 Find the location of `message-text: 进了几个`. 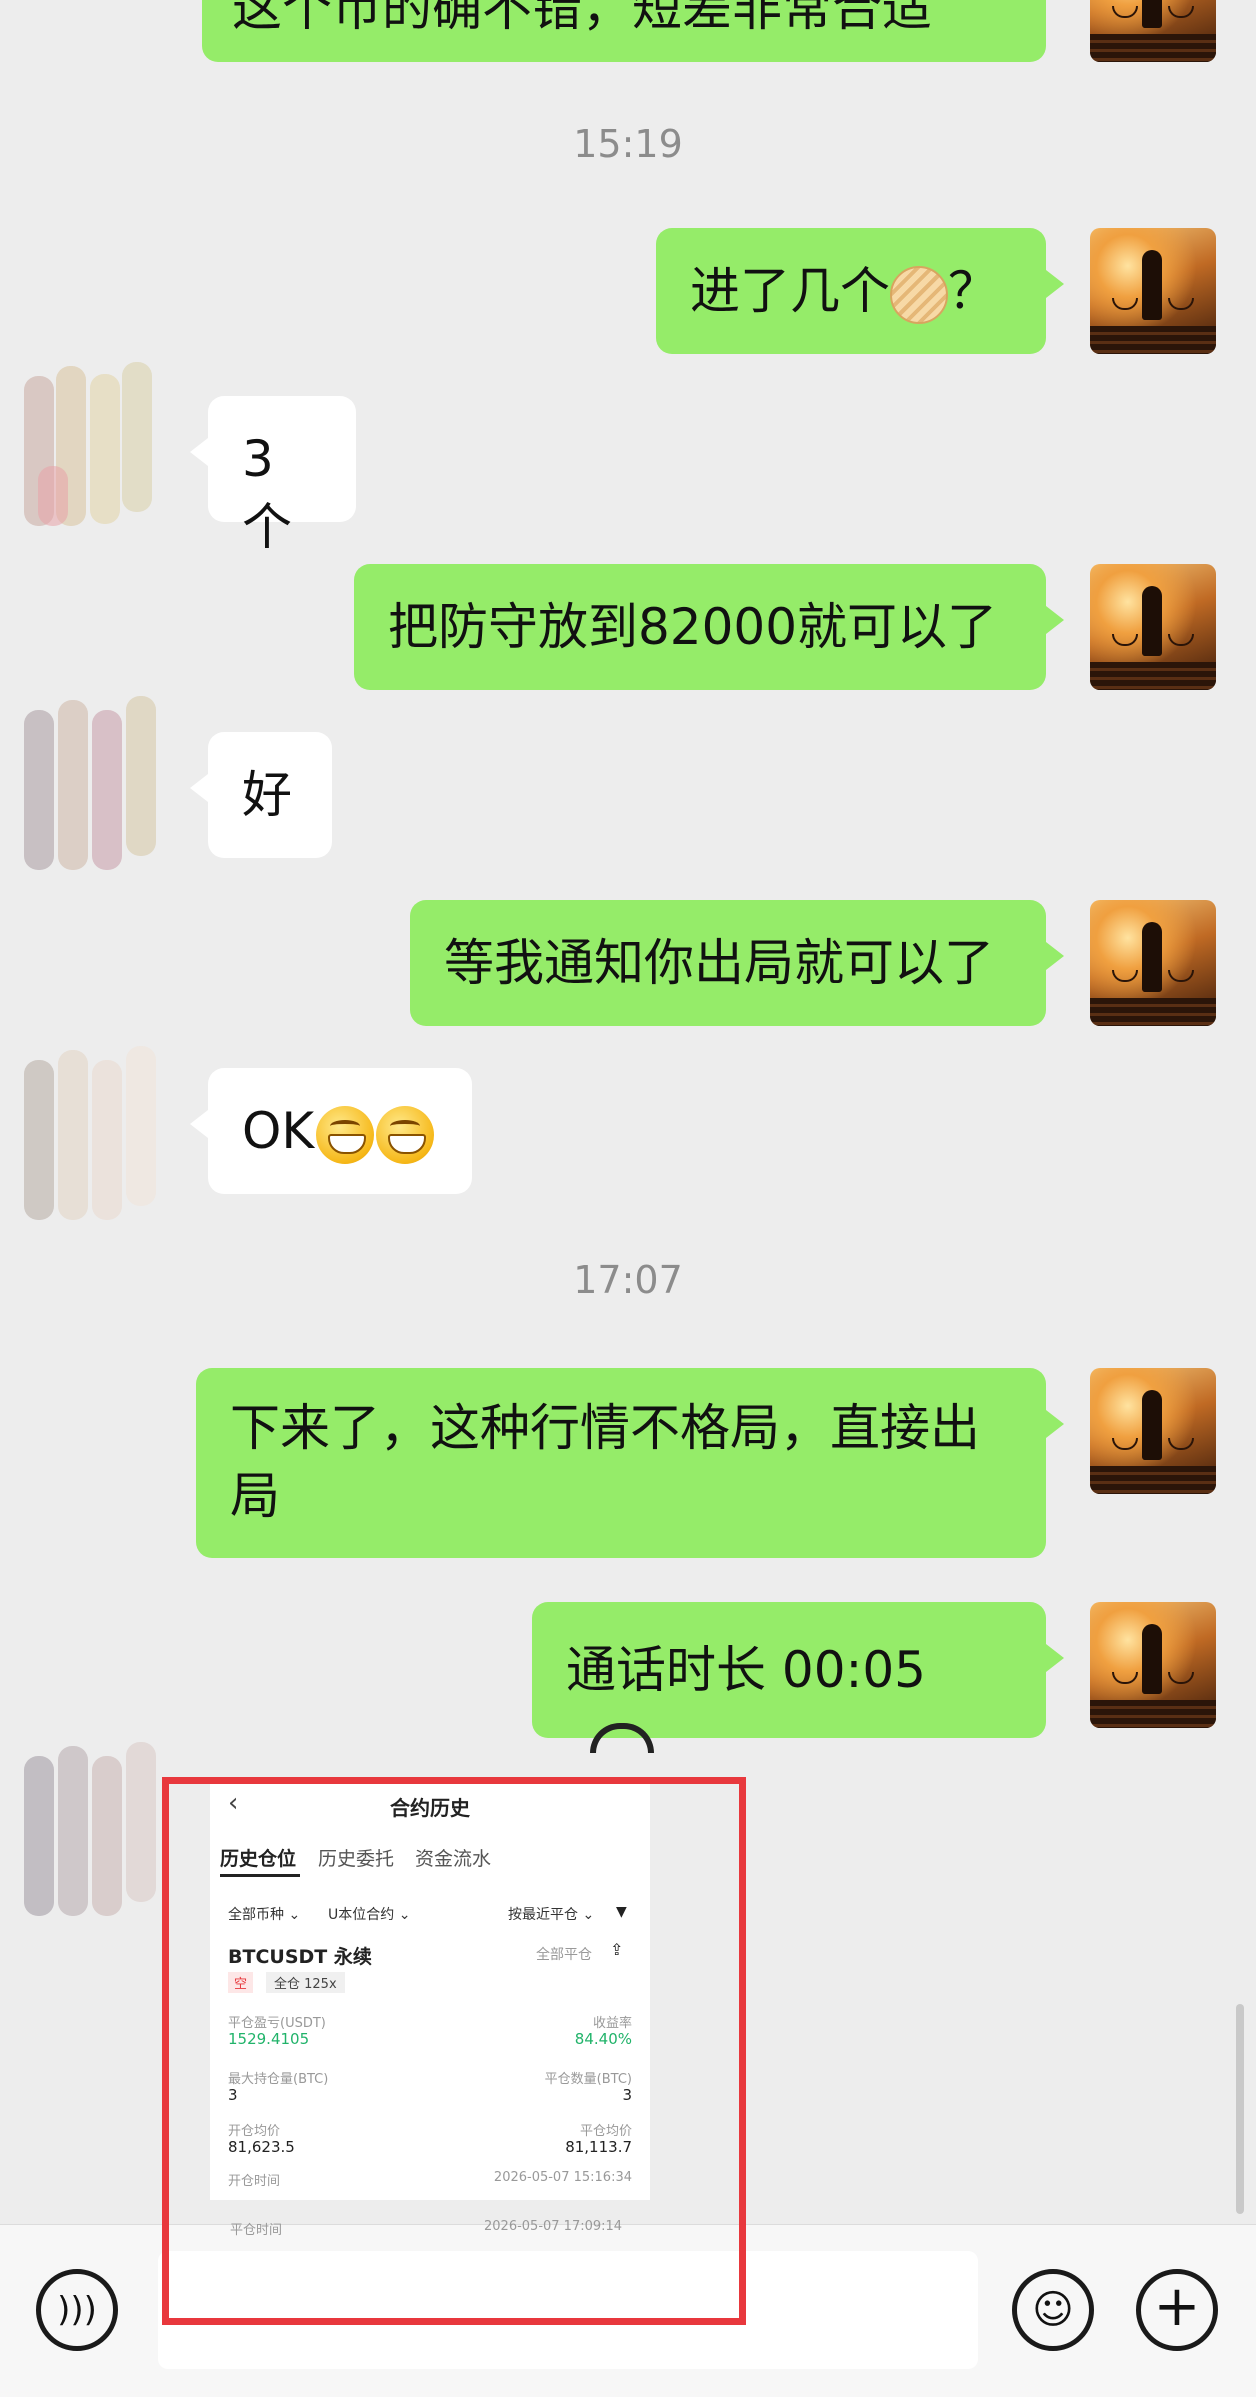

message-text: 进了几个 is located at coordinates (790, 291).